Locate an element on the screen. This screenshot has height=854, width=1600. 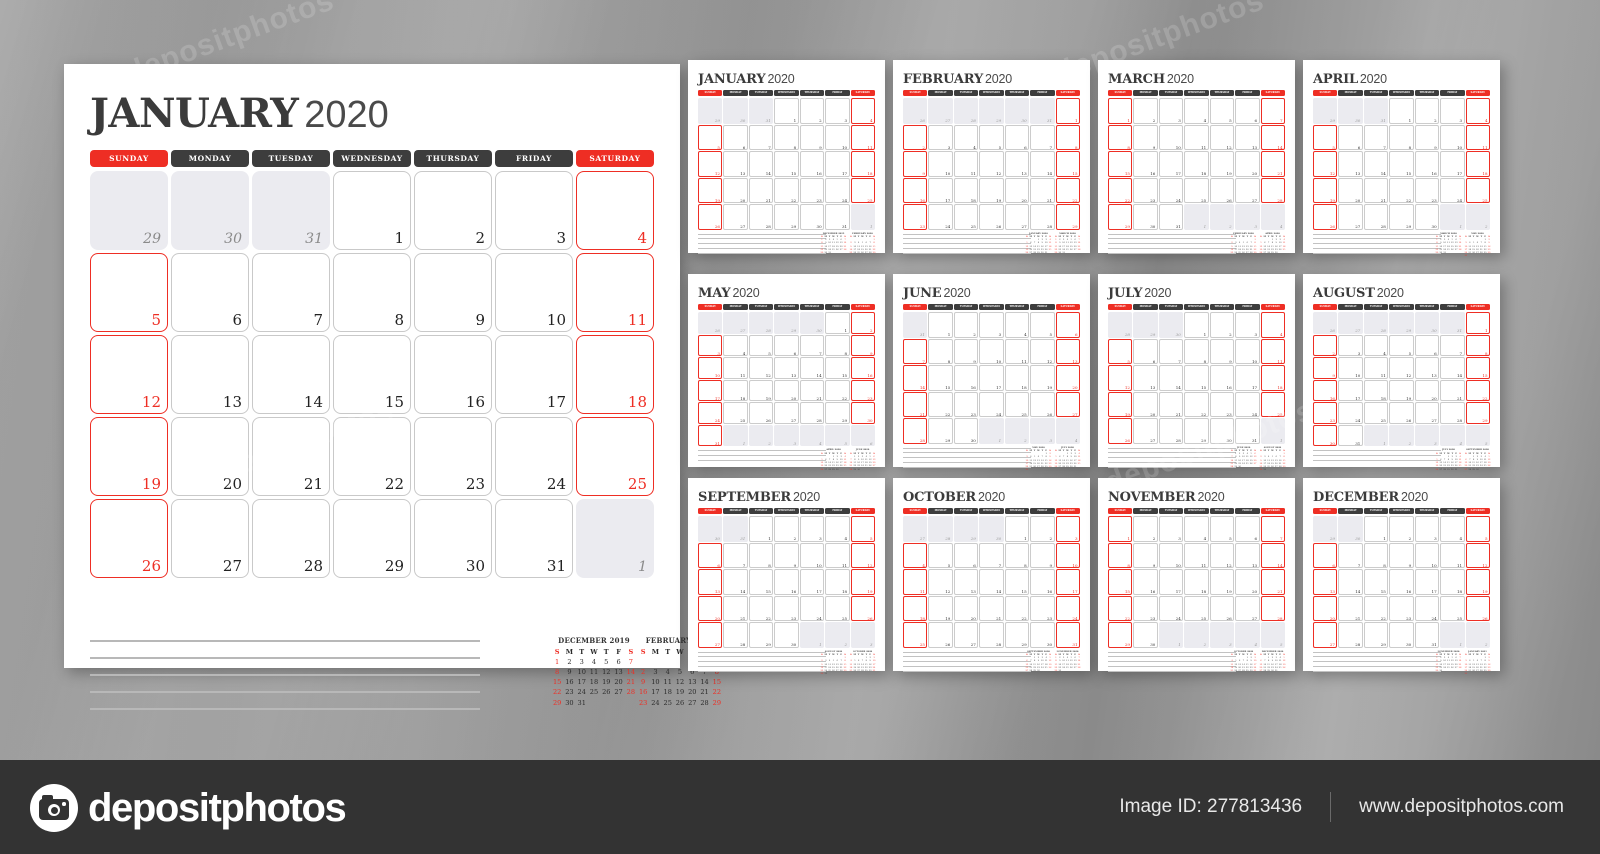
day-cell: 20 is located at coordinates (210, 456).